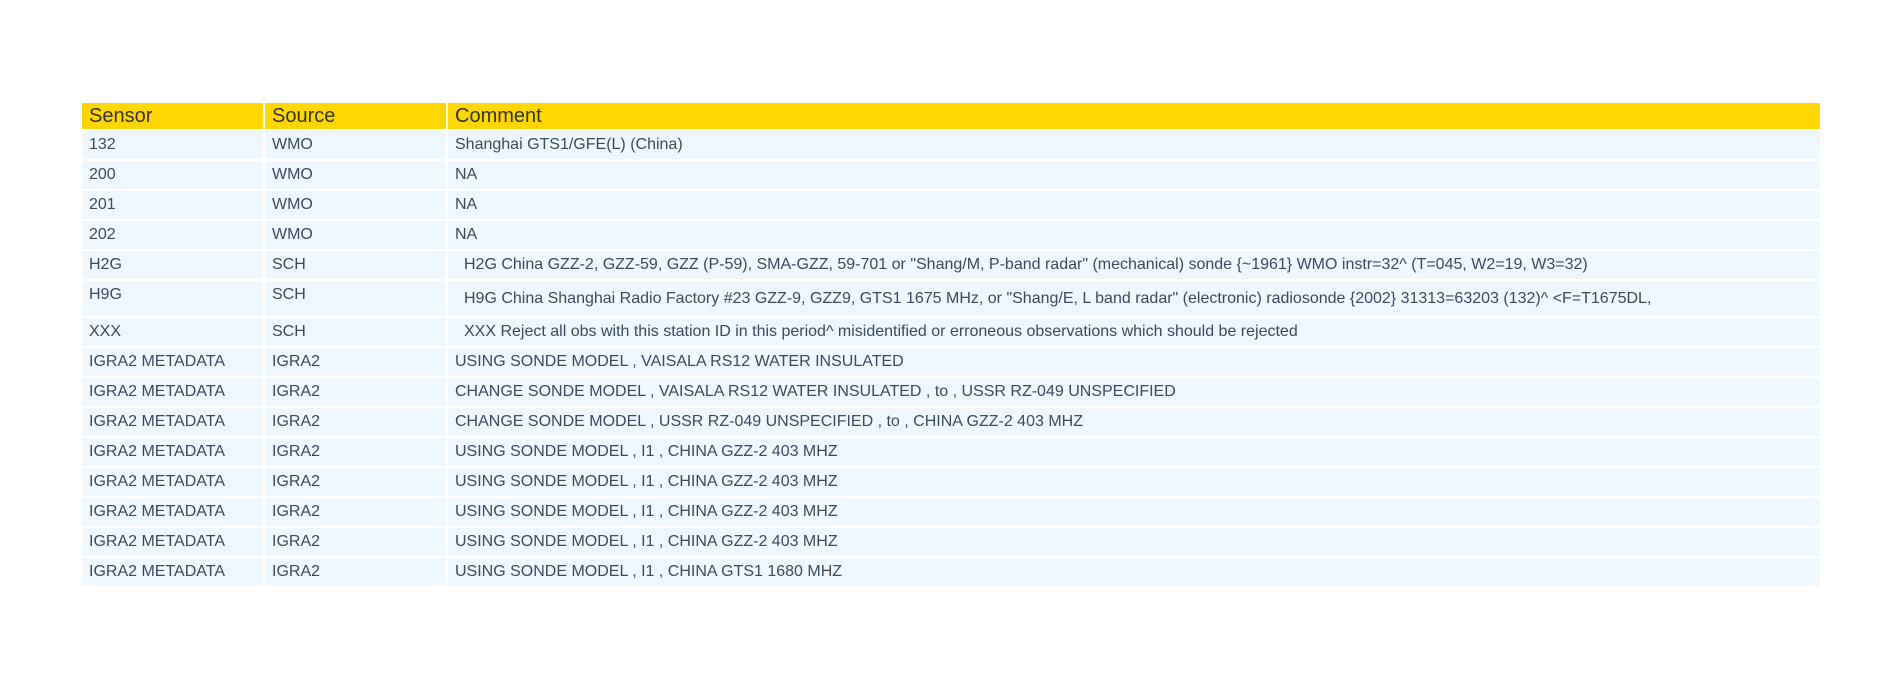 This screenshot has width=1900, height=675. I want to click on sensor-cell: H9G, so click(172, 298).